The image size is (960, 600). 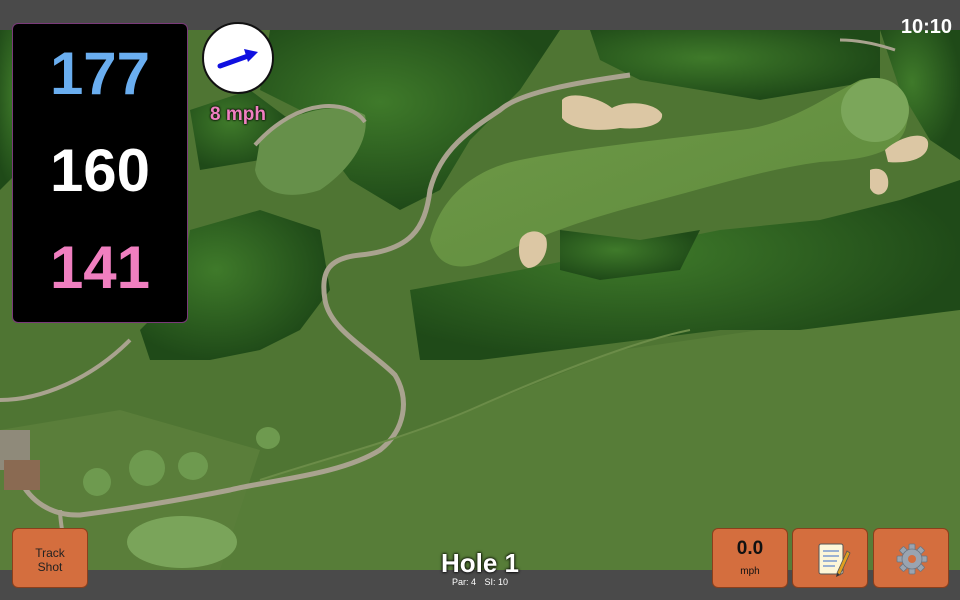 I want to click on settings-button, so click(x=911, y=558).